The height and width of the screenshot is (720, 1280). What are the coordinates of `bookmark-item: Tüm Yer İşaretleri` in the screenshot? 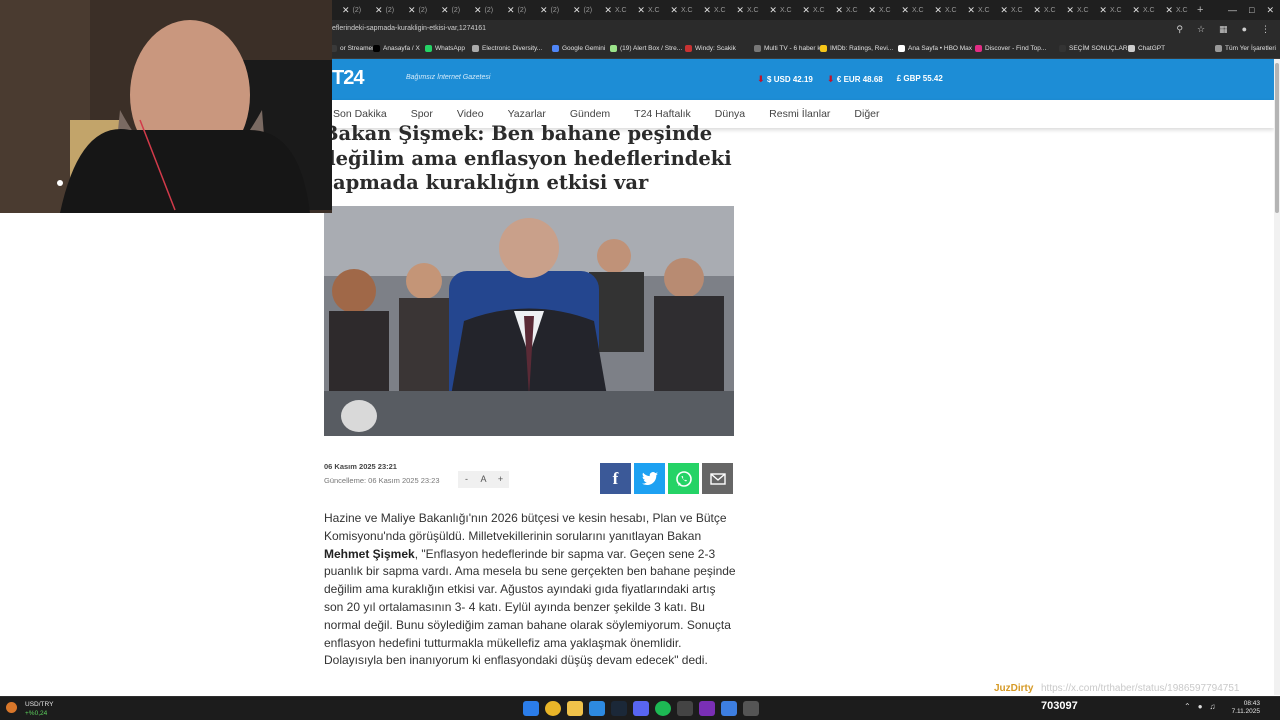 It's located at (1245, 48).